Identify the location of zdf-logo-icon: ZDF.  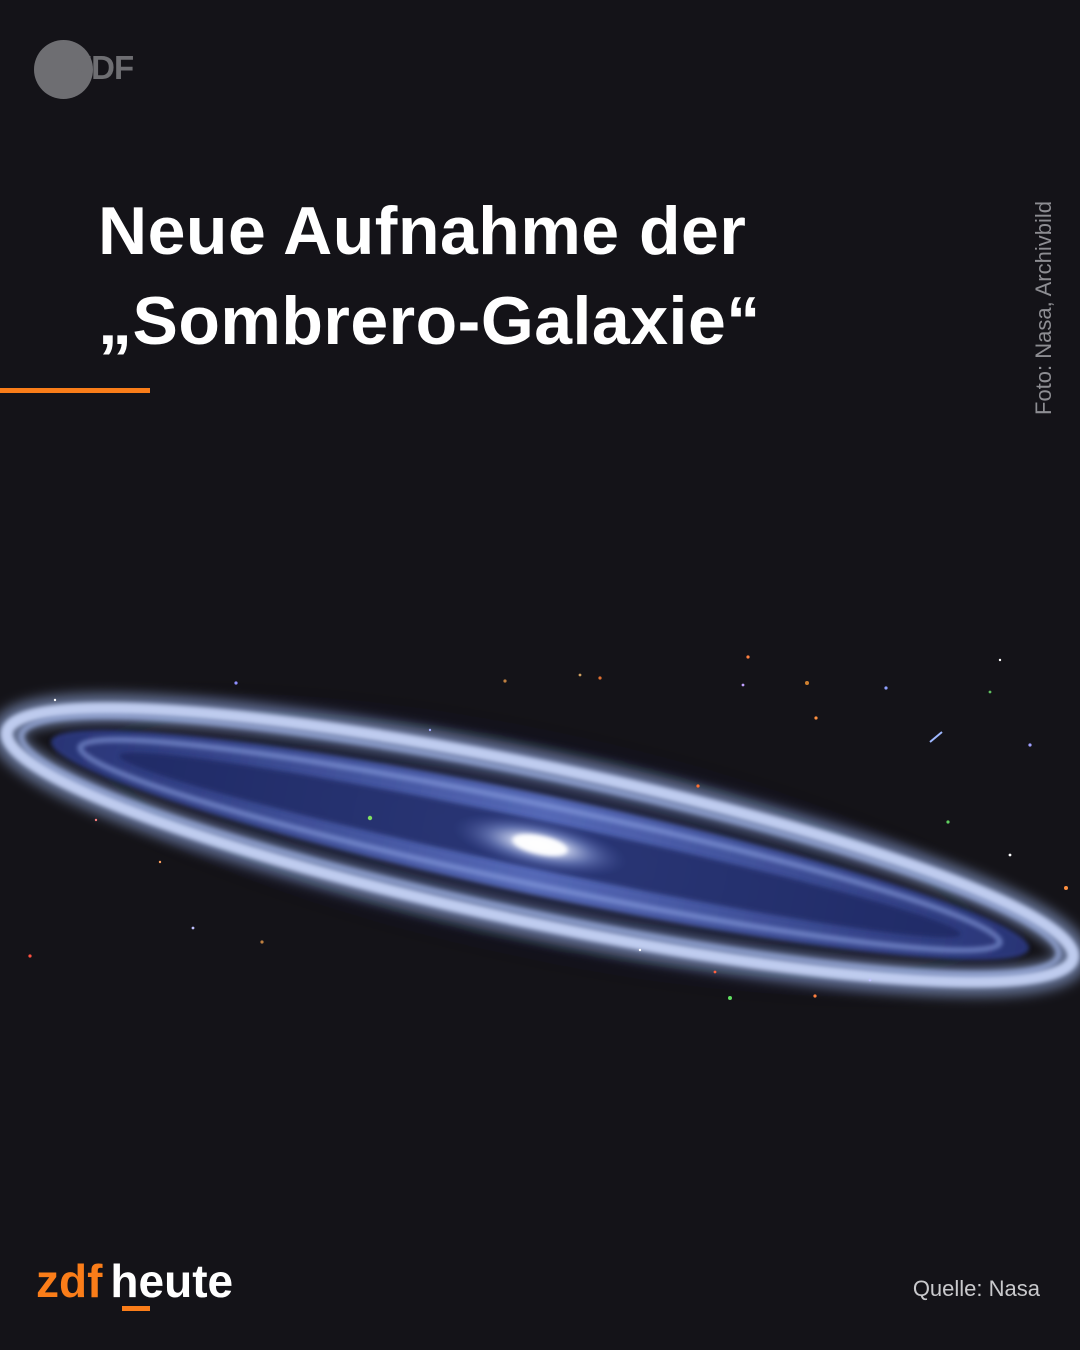
(89, 70).